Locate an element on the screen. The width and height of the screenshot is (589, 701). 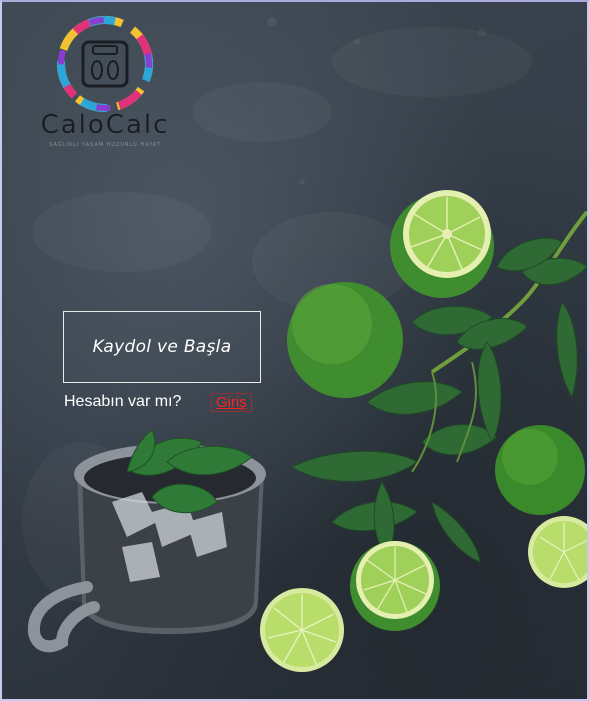
login-row: Hesabın var mı? Giriş is located at coordinates (174, 404).